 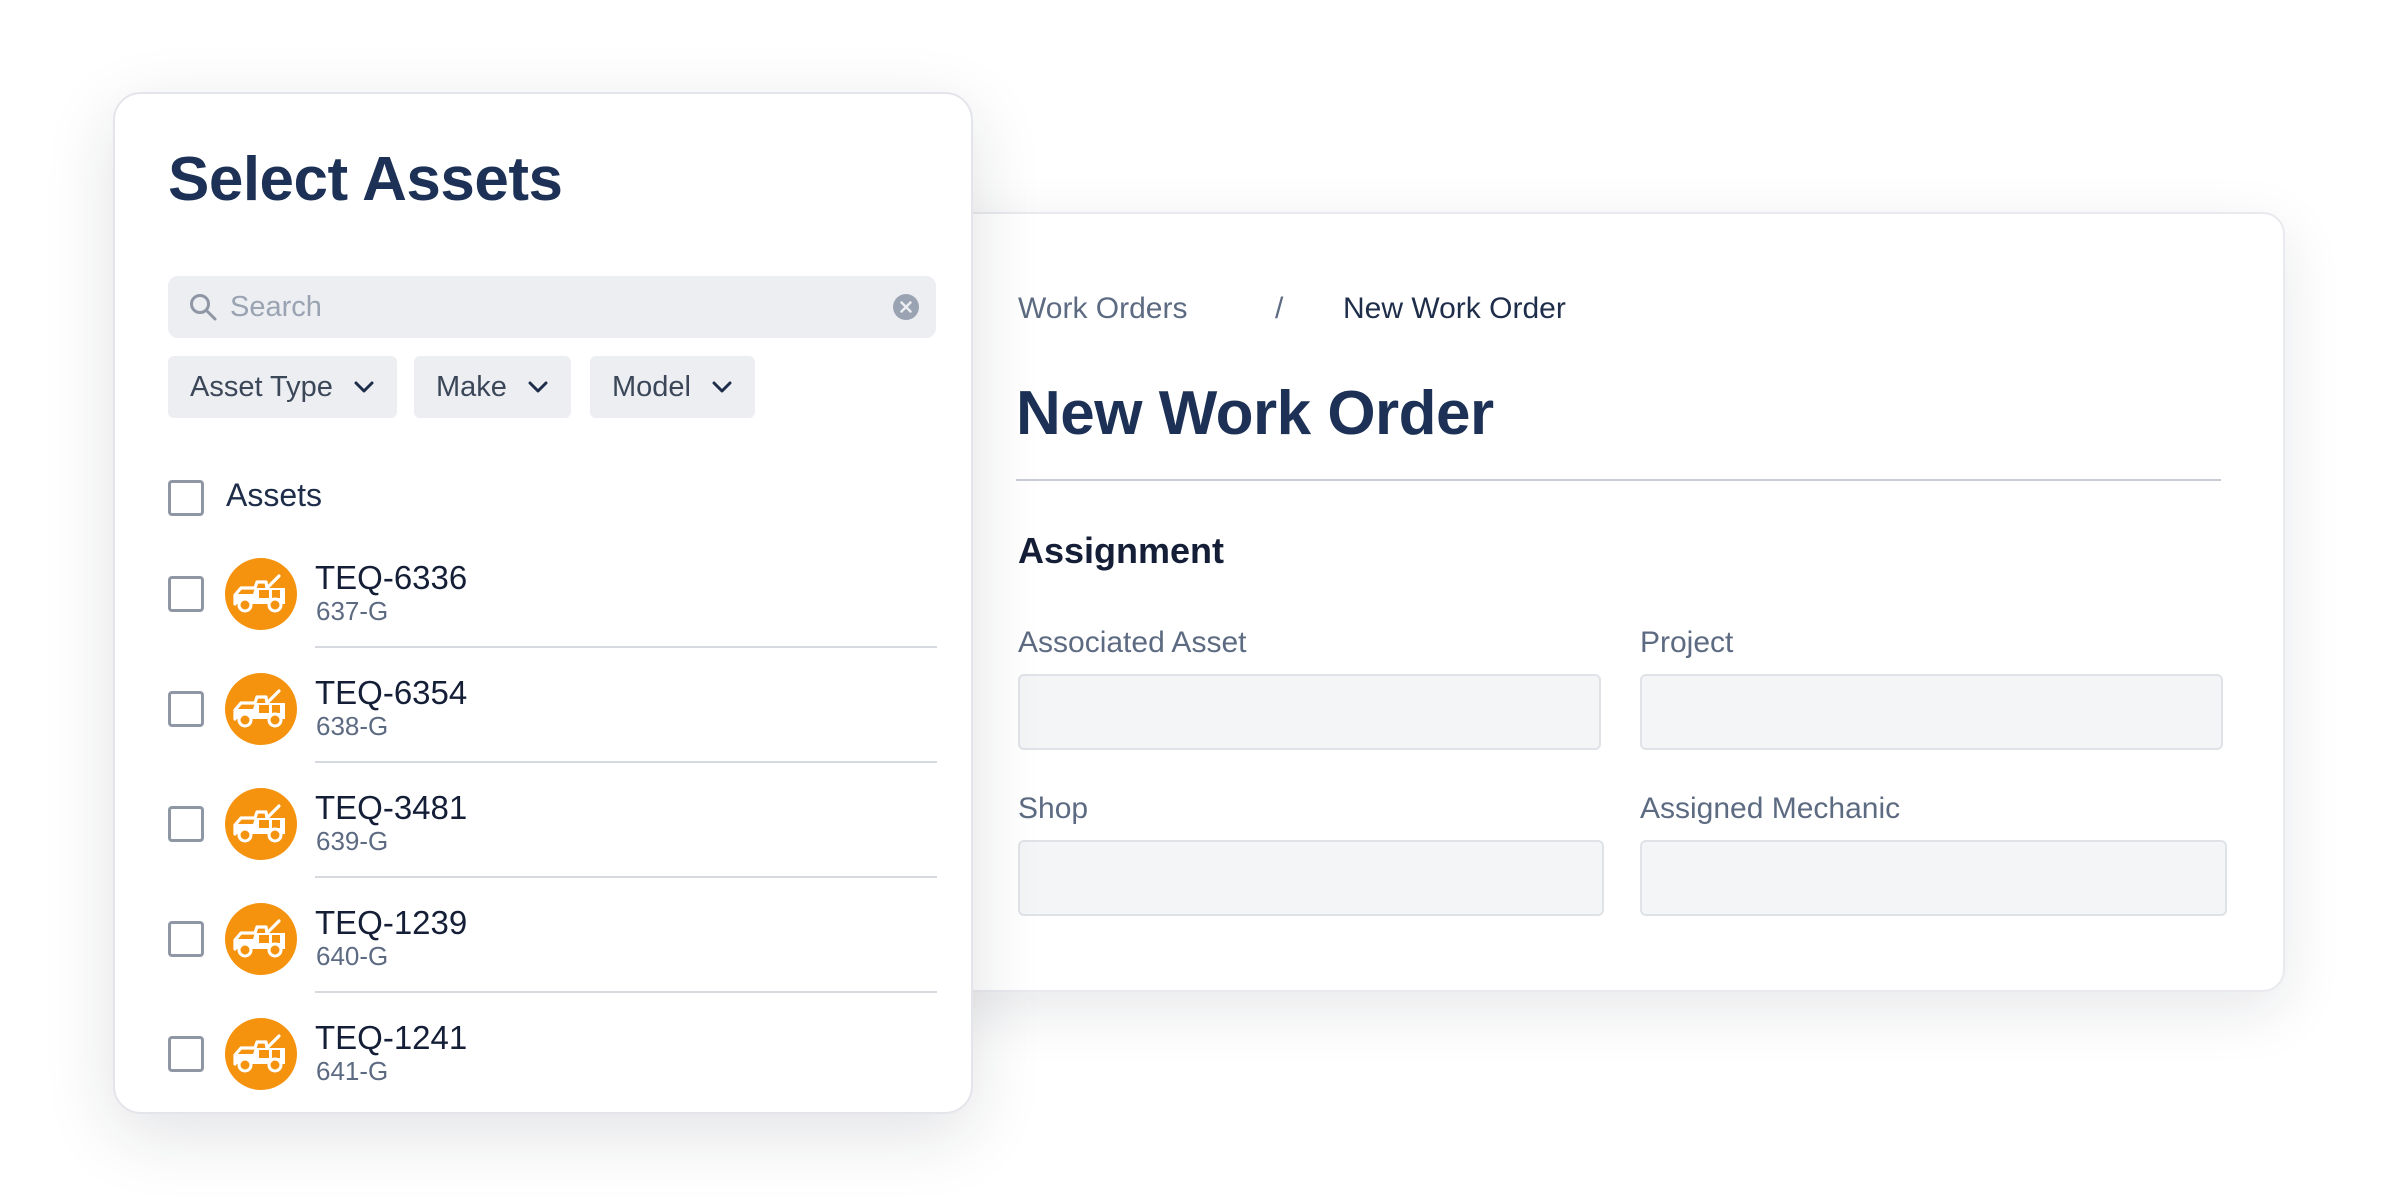 What do you see at coordinates (186, 498) in the screenshot?
I see `select-all-checkbox` at bounding box center [186, 498].